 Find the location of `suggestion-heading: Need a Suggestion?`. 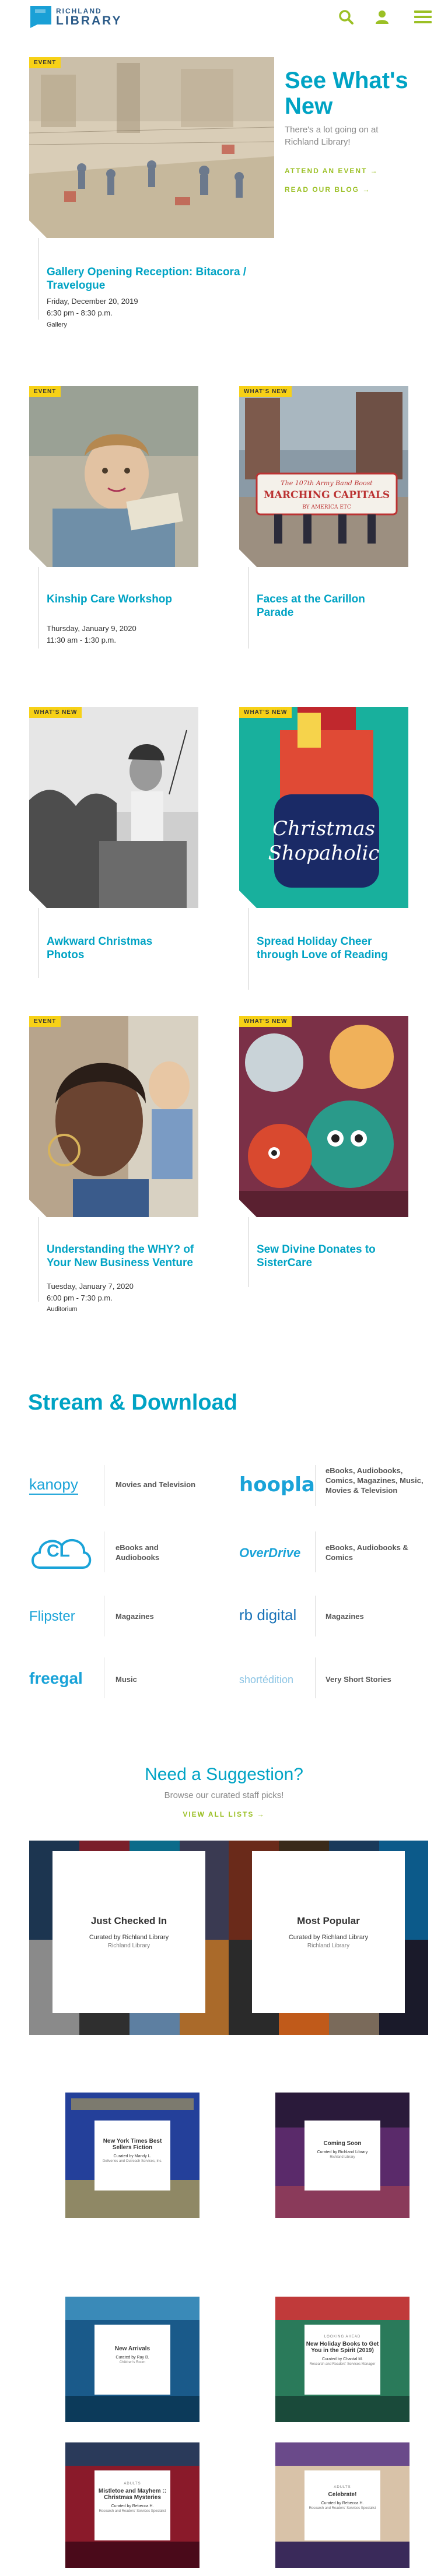

suggestion-heading: Need a Suggestion? is located at coordinates (224, 1774).